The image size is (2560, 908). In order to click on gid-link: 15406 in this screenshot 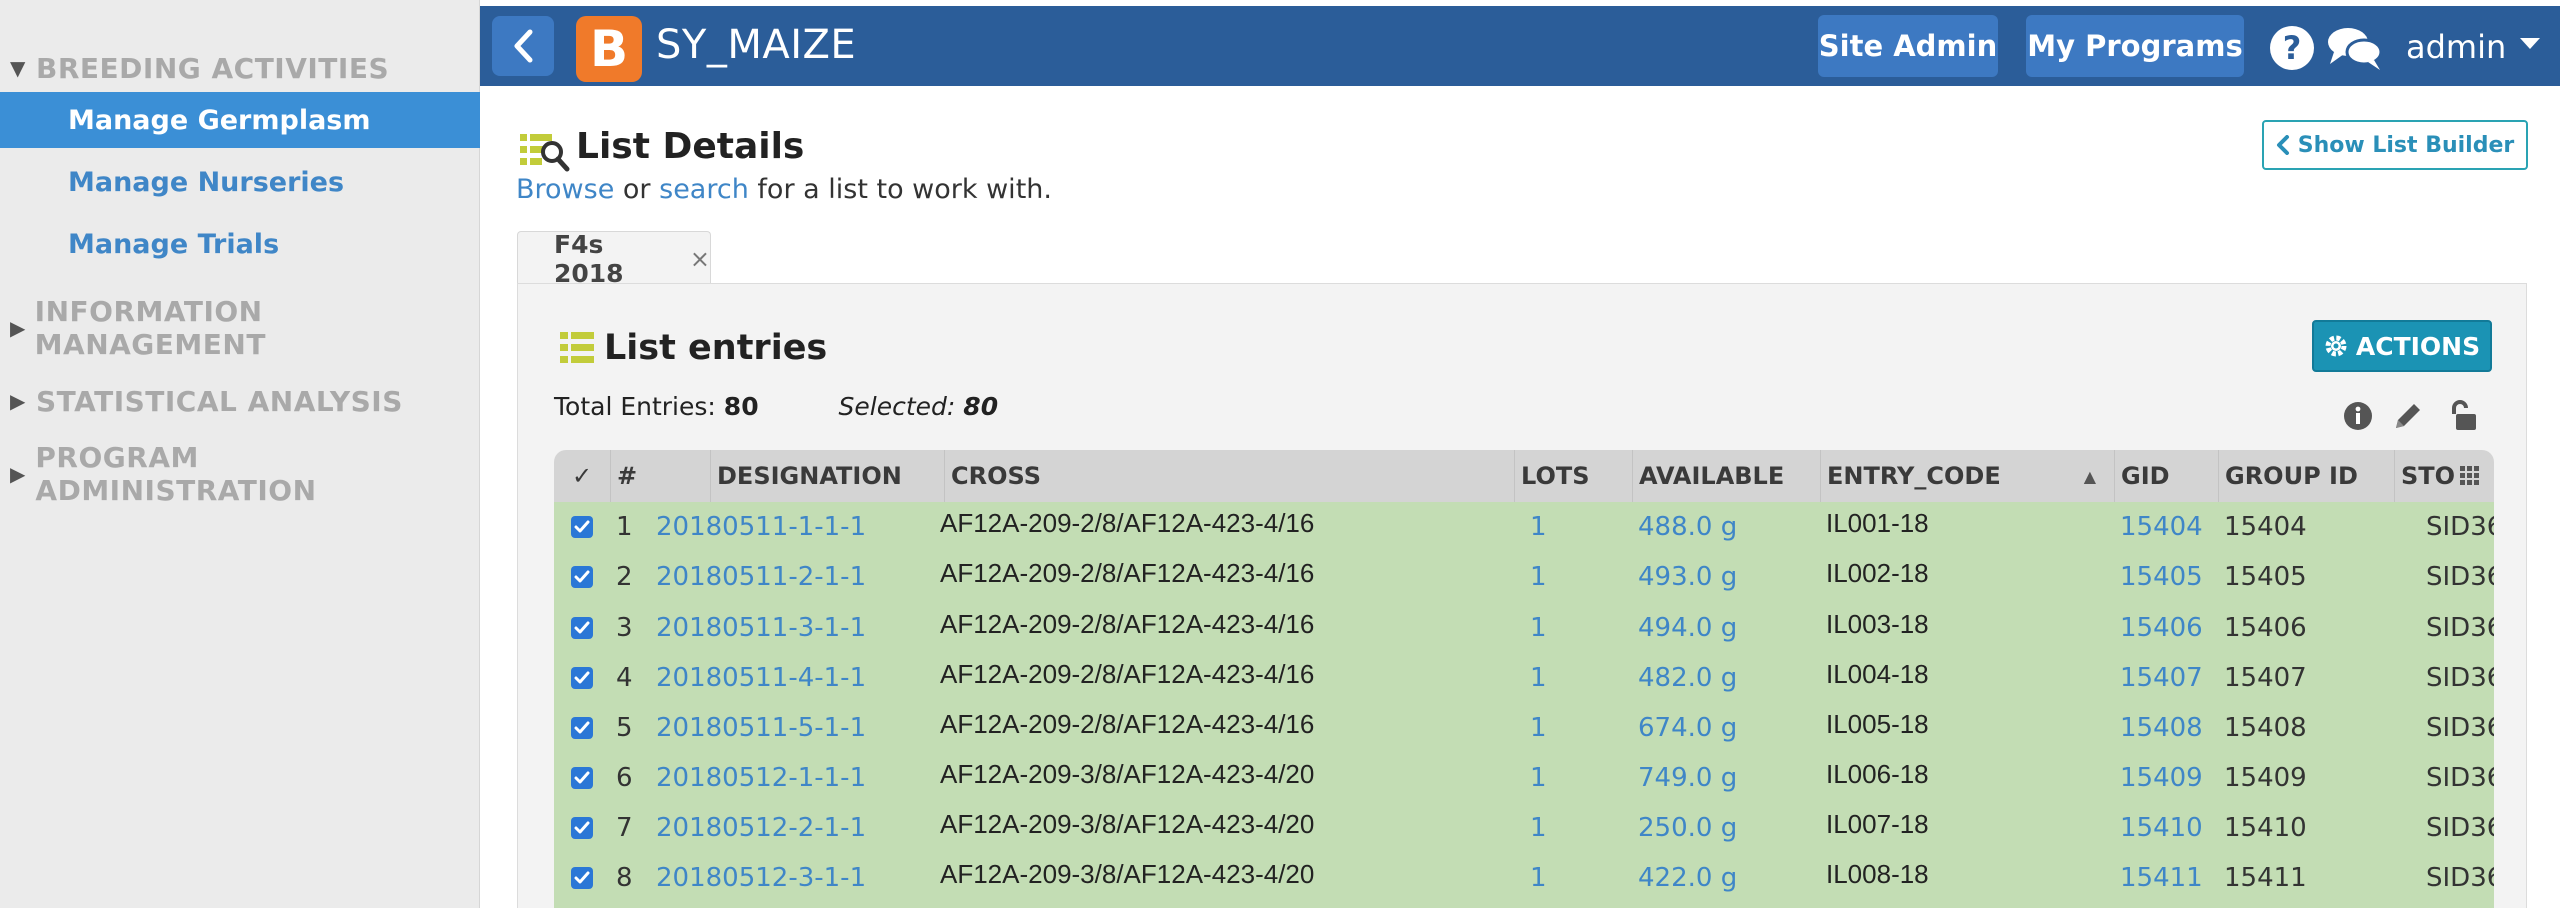, I will do `click(2166, 628)`.